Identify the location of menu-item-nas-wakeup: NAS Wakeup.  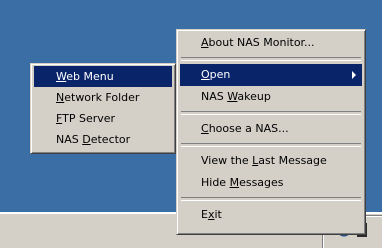
(271, 97).